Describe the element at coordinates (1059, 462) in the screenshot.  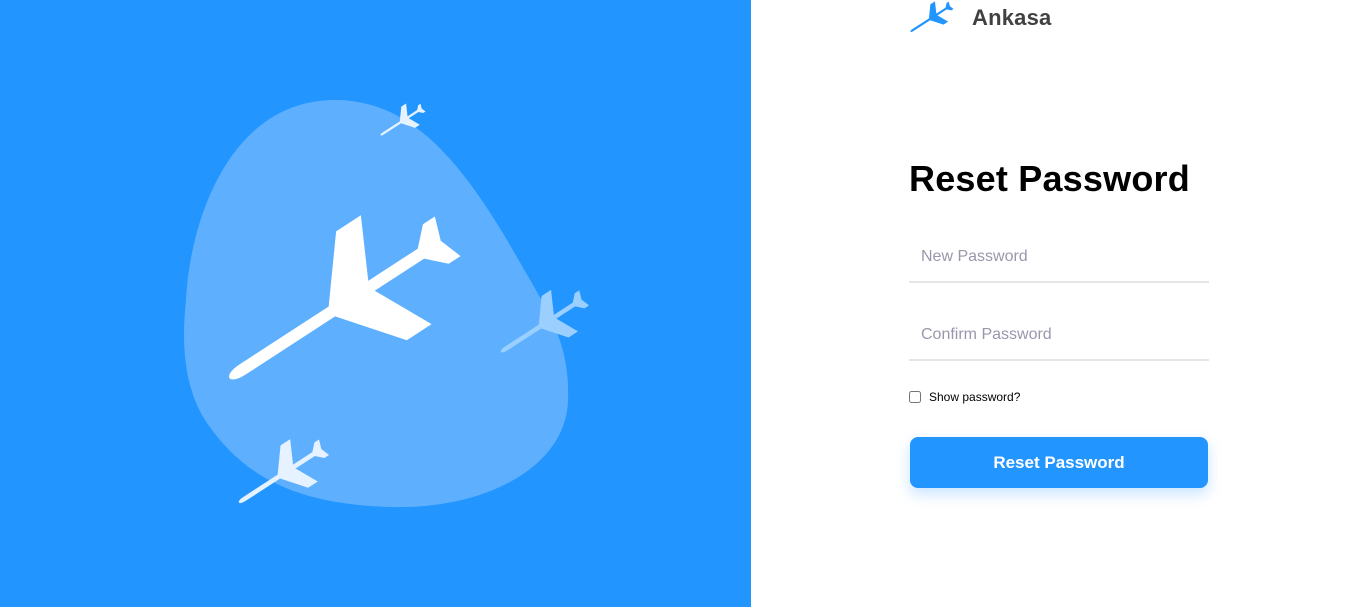
I see `reset-password-button: Reset Password` at that location.